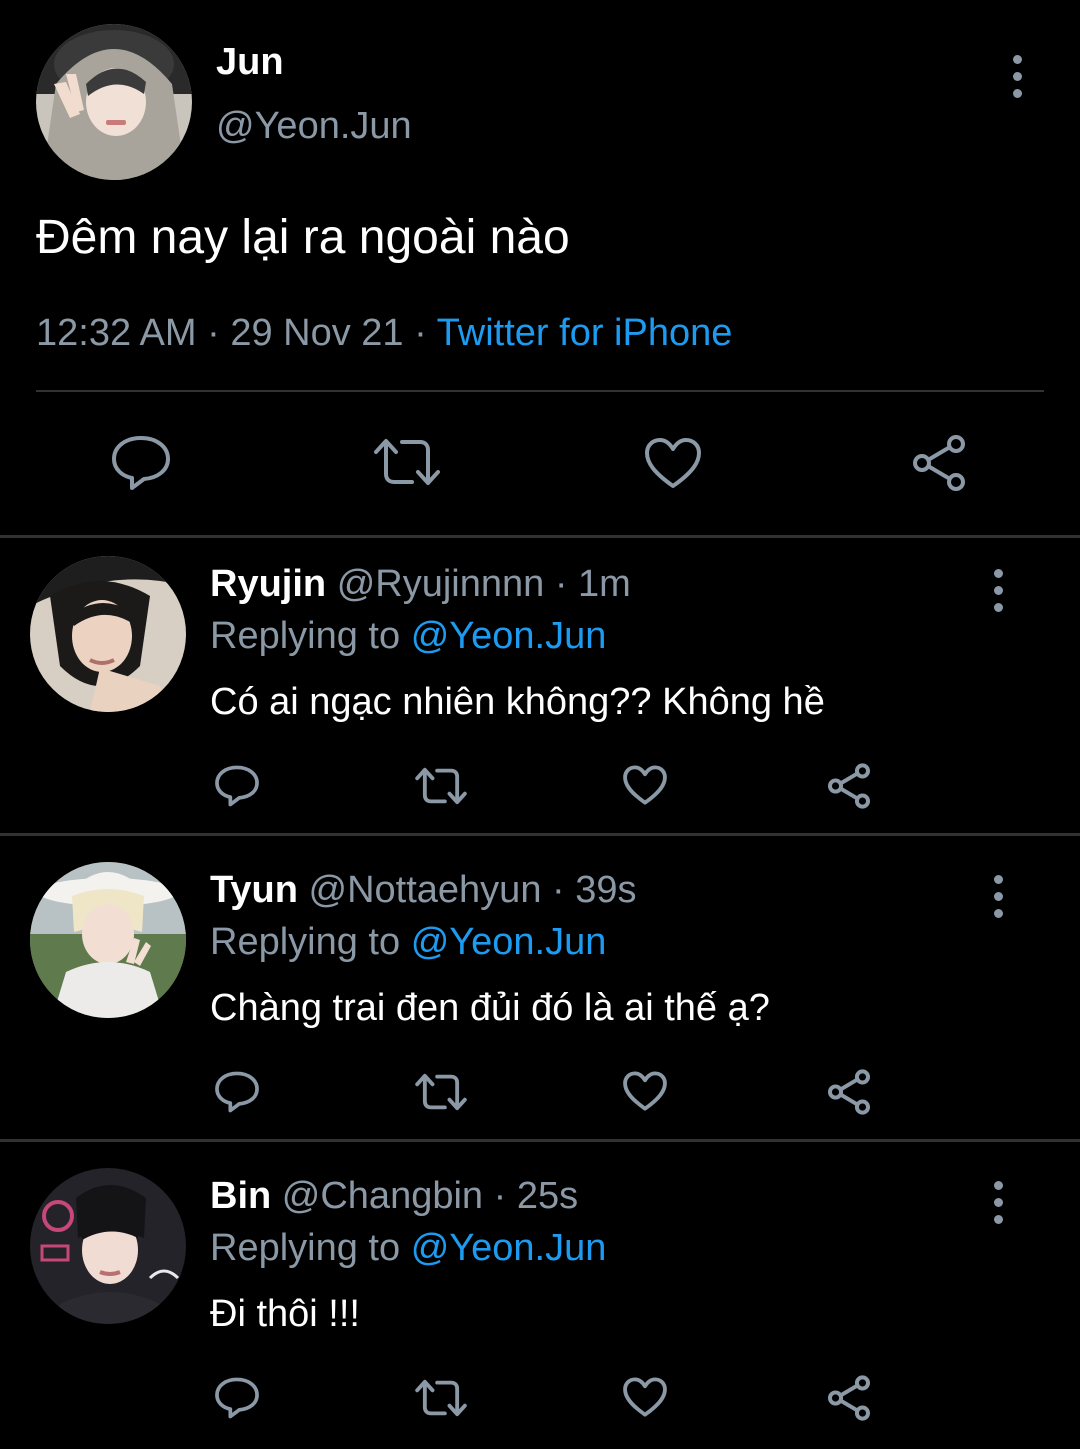 This screenshot has width=1080, height=1449. What do you see at coordinates (317, 333) in the screenshot?
I see `tweet-date: 29 Nov 21` at bounding box center [317, 333].